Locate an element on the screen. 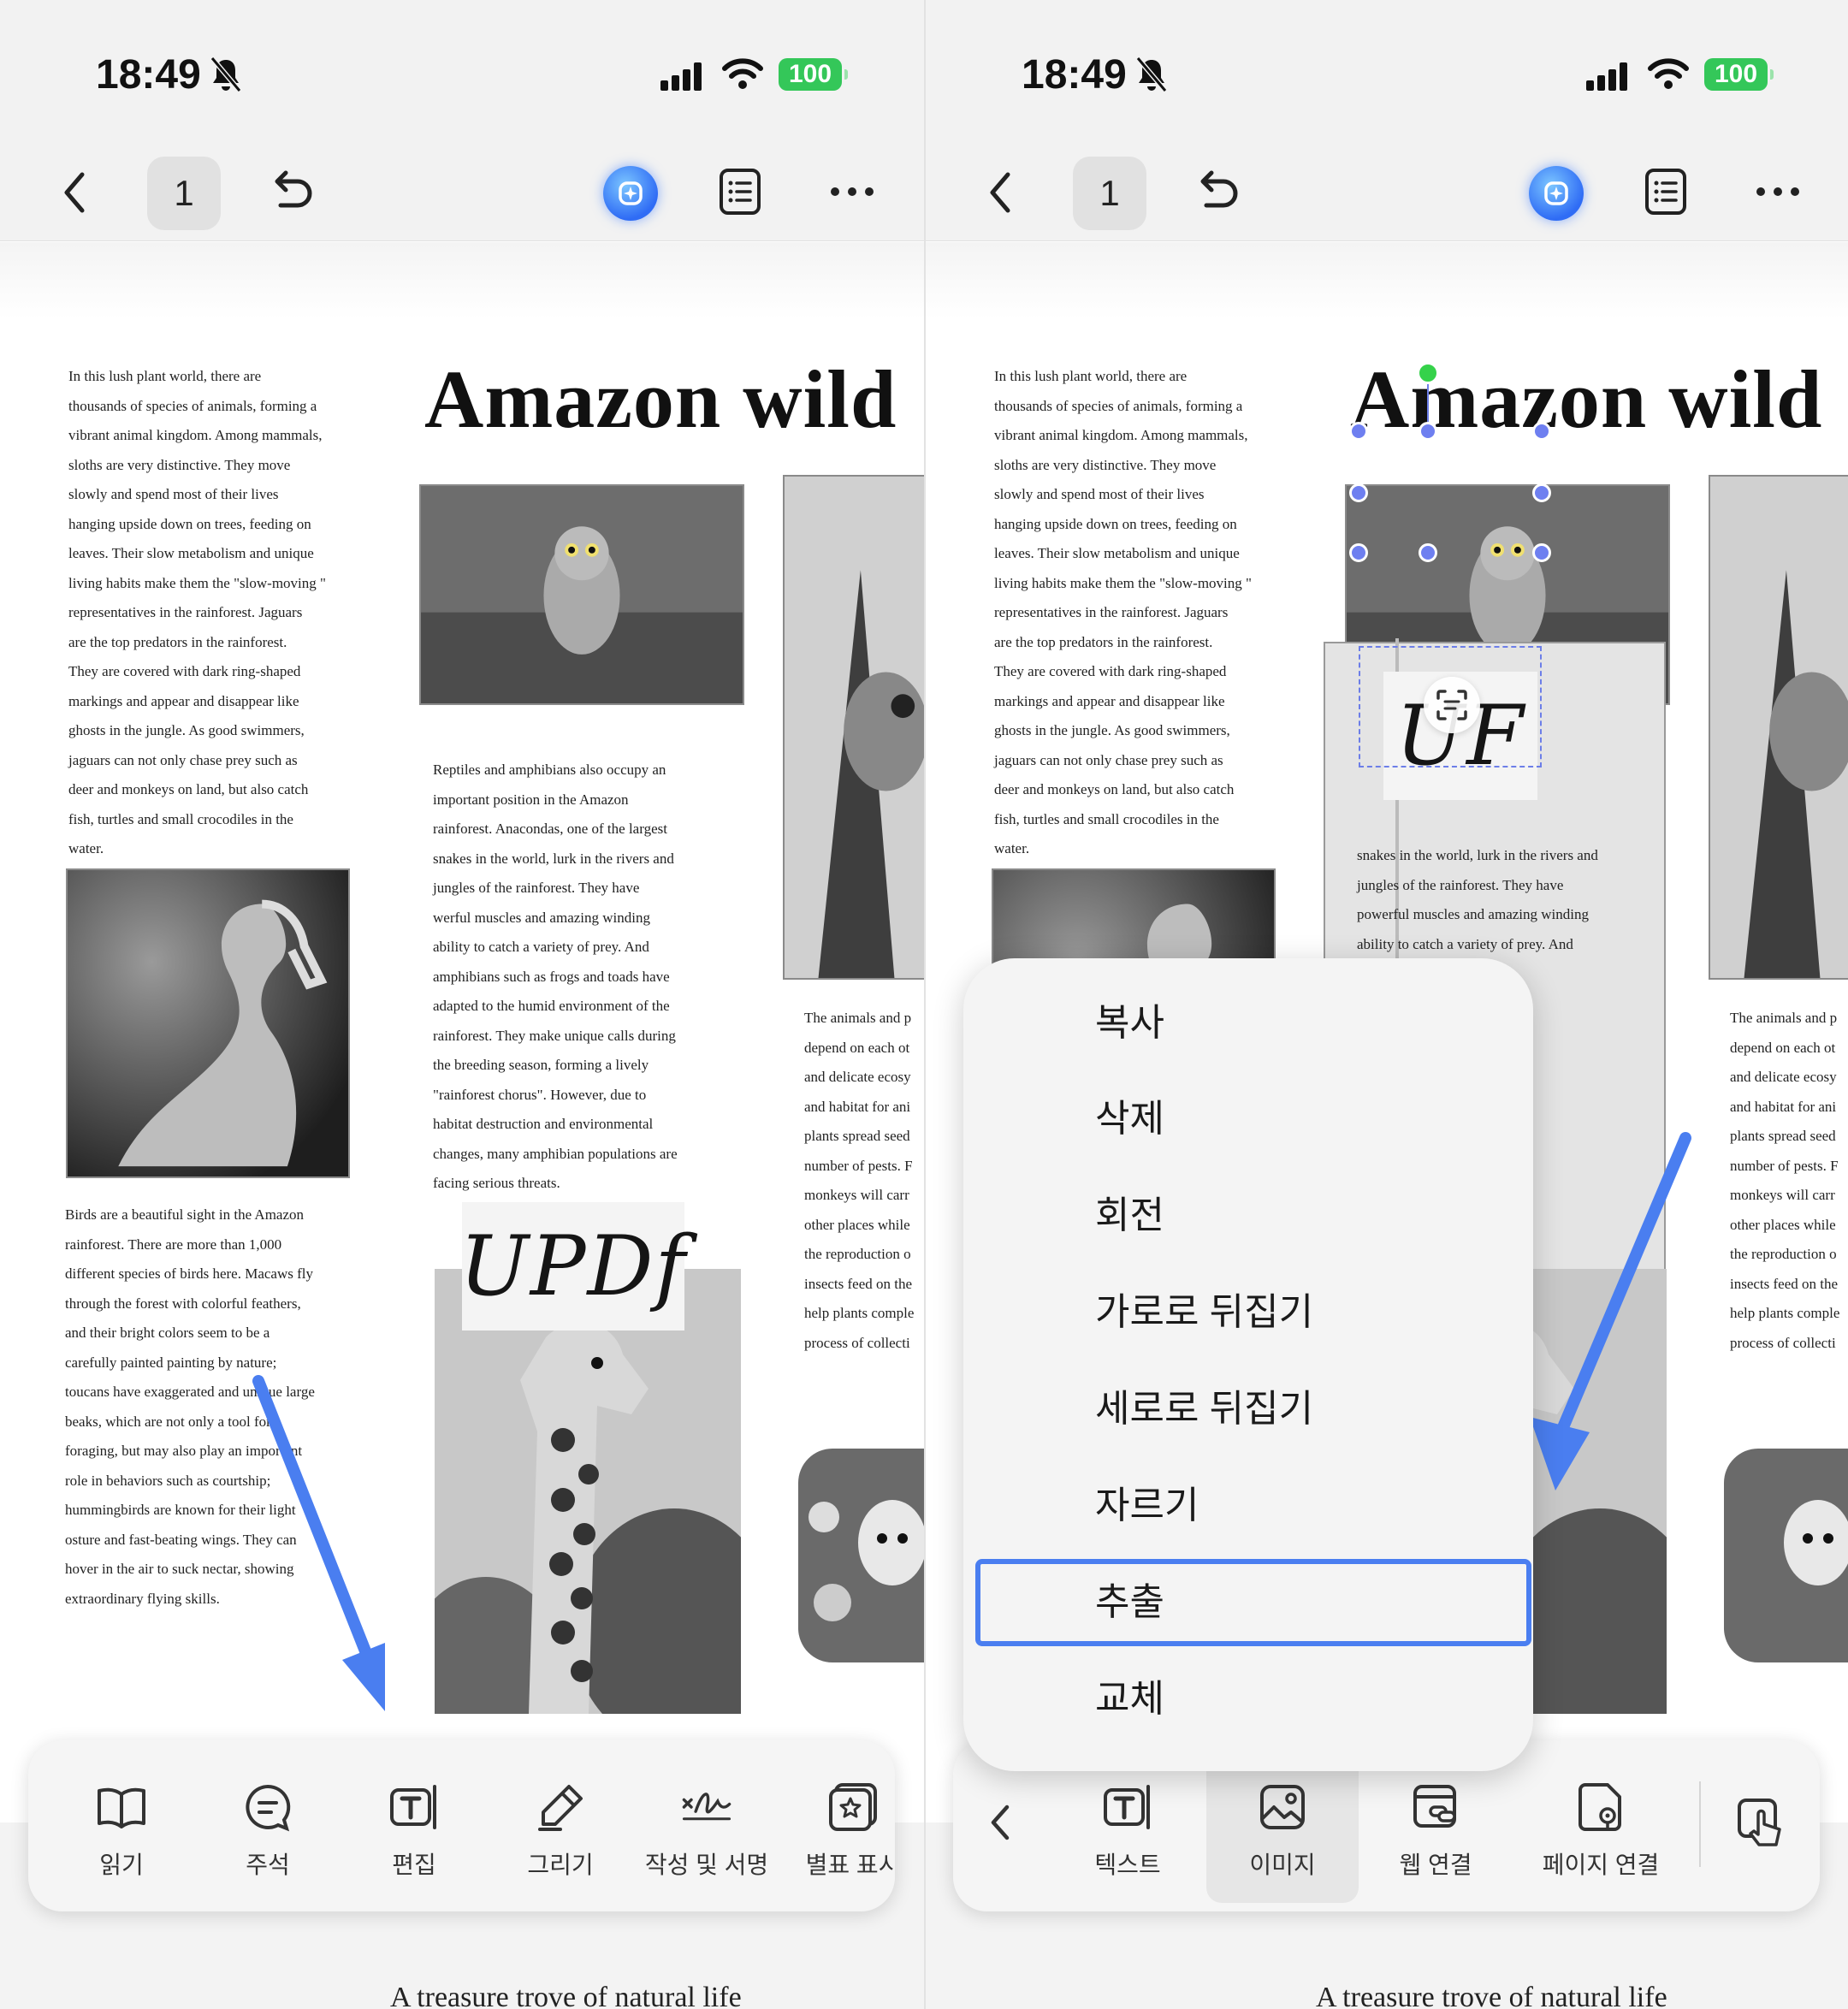 The height and width of the screenshot is (2009, 1848). menu-item-extract-highlight is located at coordinates (1253, 1602).